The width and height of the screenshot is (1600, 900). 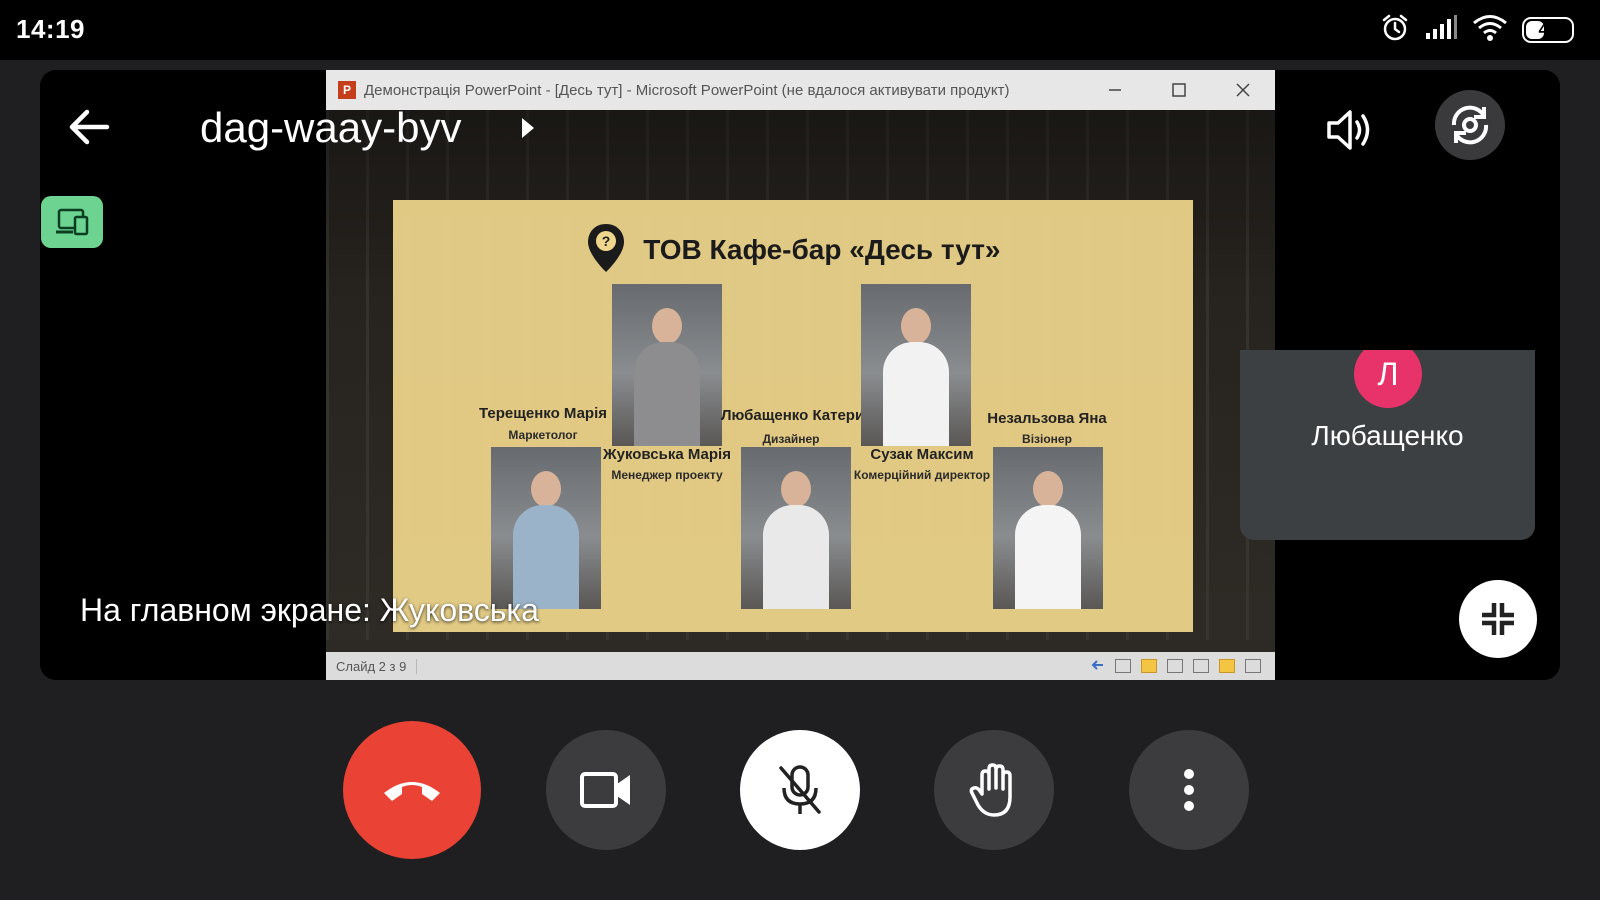 What do you see at coordinates (1123, 666) in the screenshot?
I see `notes-view-icon` at bounding box center [1123, 666].